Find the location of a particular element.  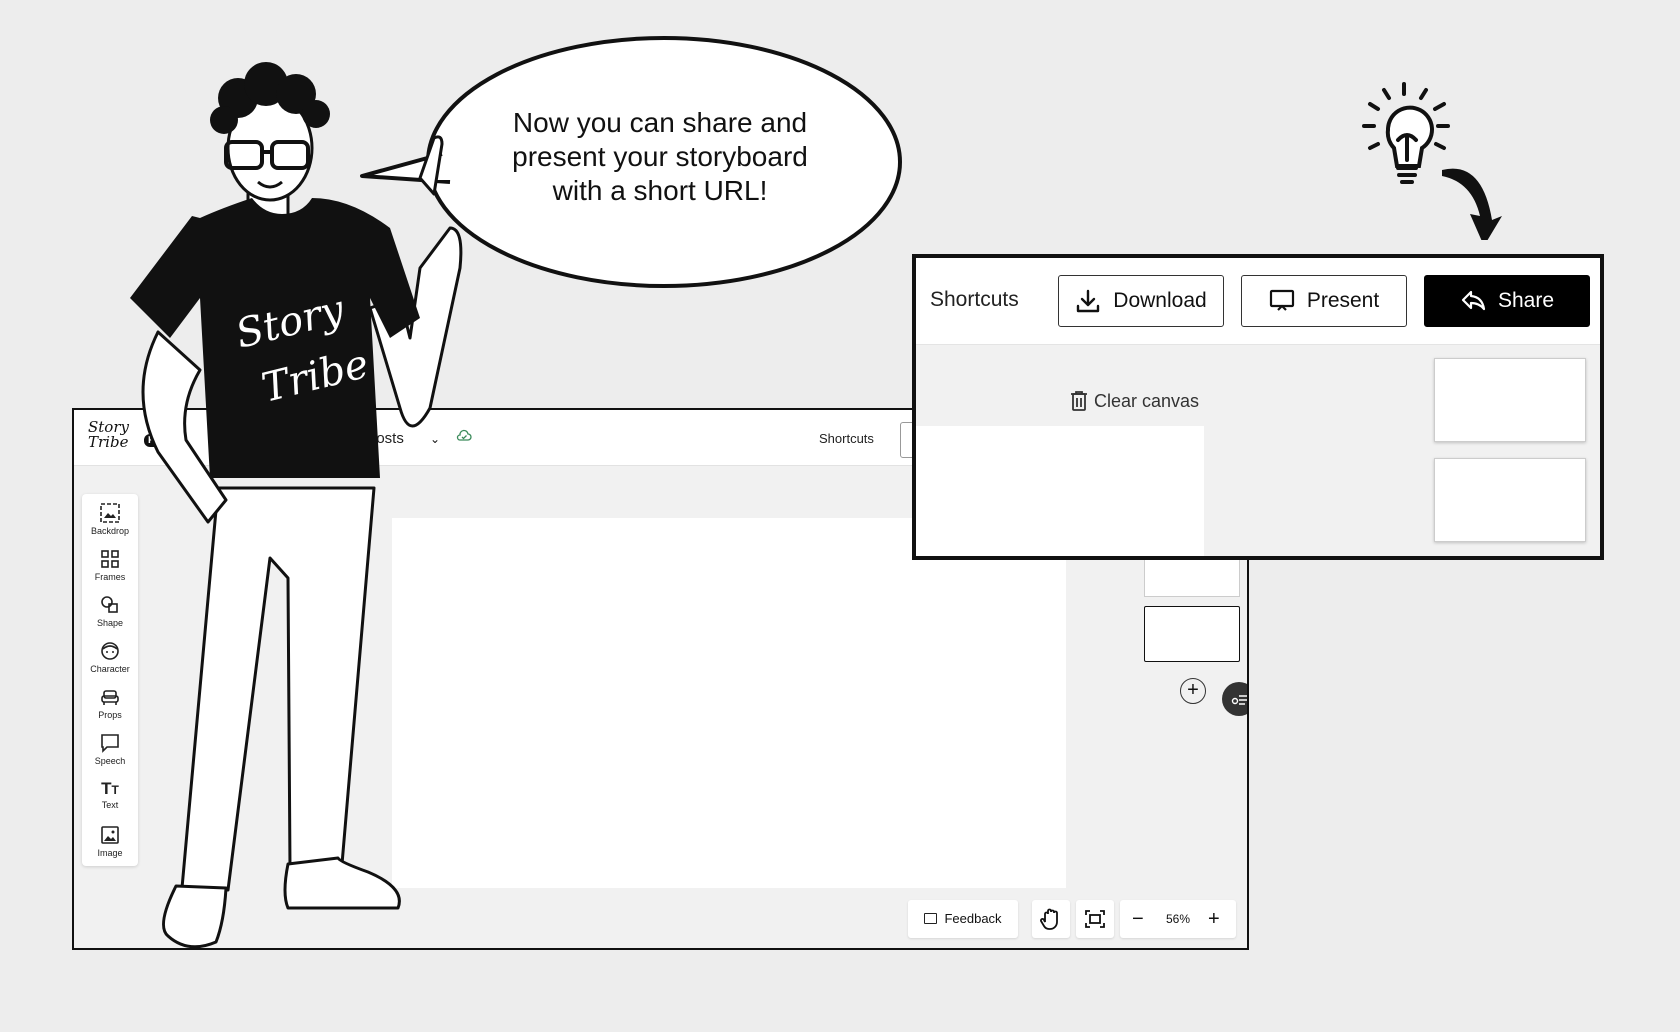

add-frame-button: + is located at coordinates (1193, 691).